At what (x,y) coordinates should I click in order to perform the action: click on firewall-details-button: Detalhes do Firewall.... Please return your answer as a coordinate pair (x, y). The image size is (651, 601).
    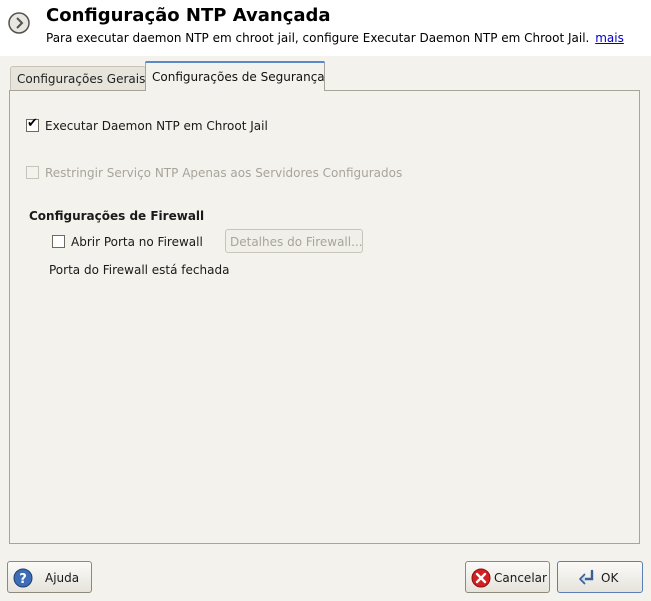
    Looking at the image, I should click on (294, 241).